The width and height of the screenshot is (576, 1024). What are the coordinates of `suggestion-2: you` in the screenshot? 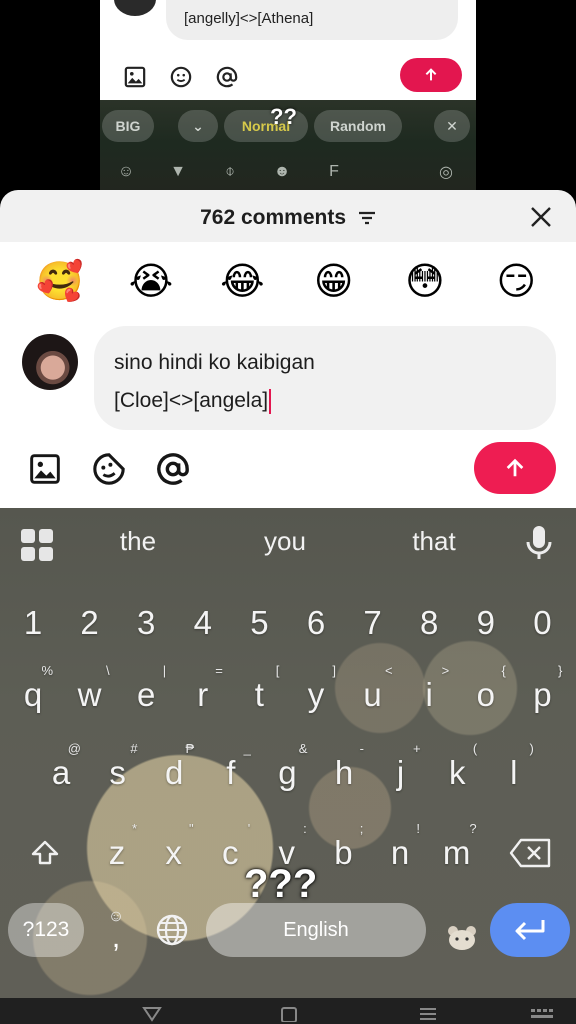 It's located at (285, 541).